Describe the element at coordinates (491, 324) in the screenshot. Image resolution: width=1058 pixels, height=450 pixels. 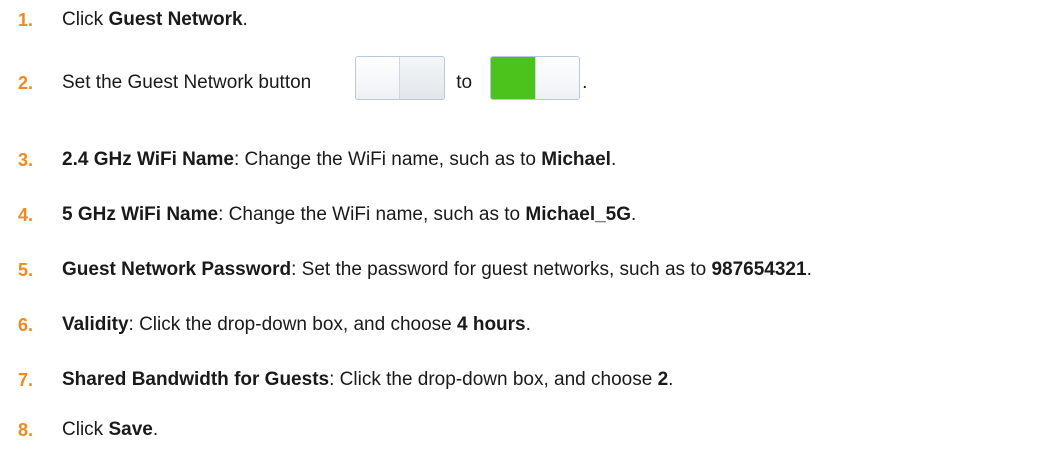
I see `step-text-bold2: 4 hours` at that location.